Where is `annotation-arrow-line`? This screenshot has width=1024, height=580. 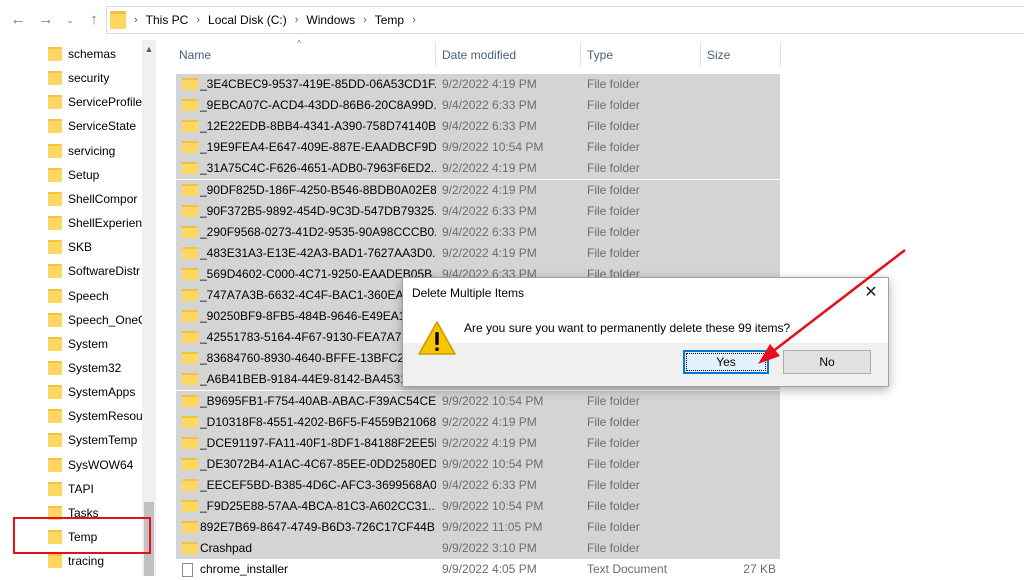
annotation-arrow-line is located at coordinates (838, 301).